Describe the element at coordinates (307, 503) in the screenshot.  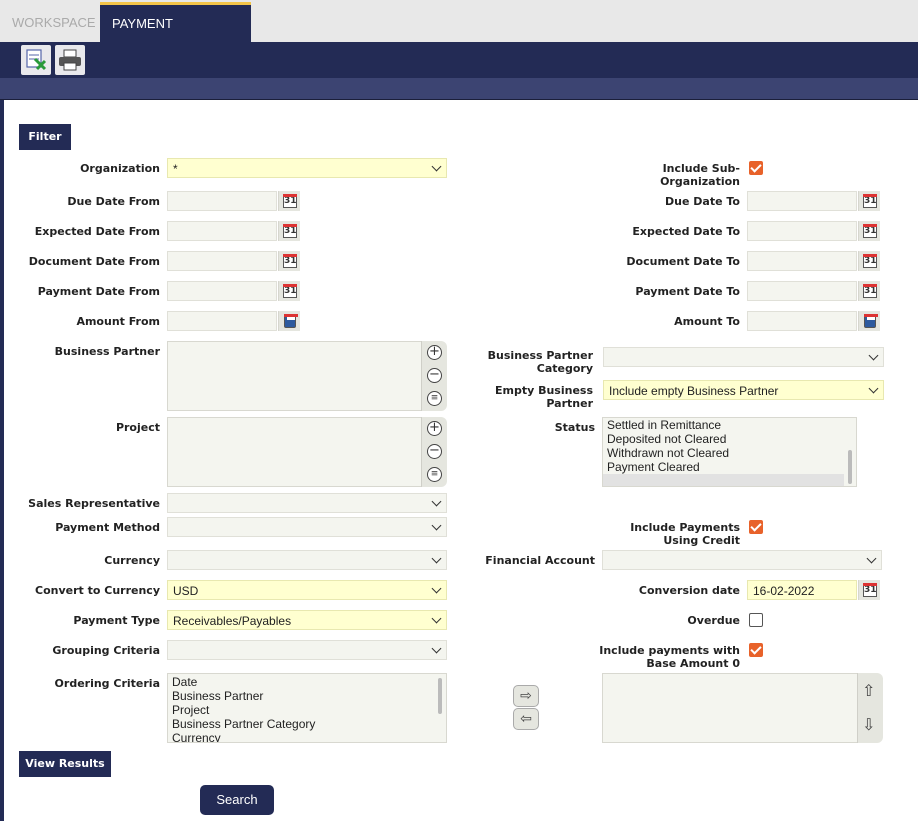
I see `sales-rep-select` at that location.